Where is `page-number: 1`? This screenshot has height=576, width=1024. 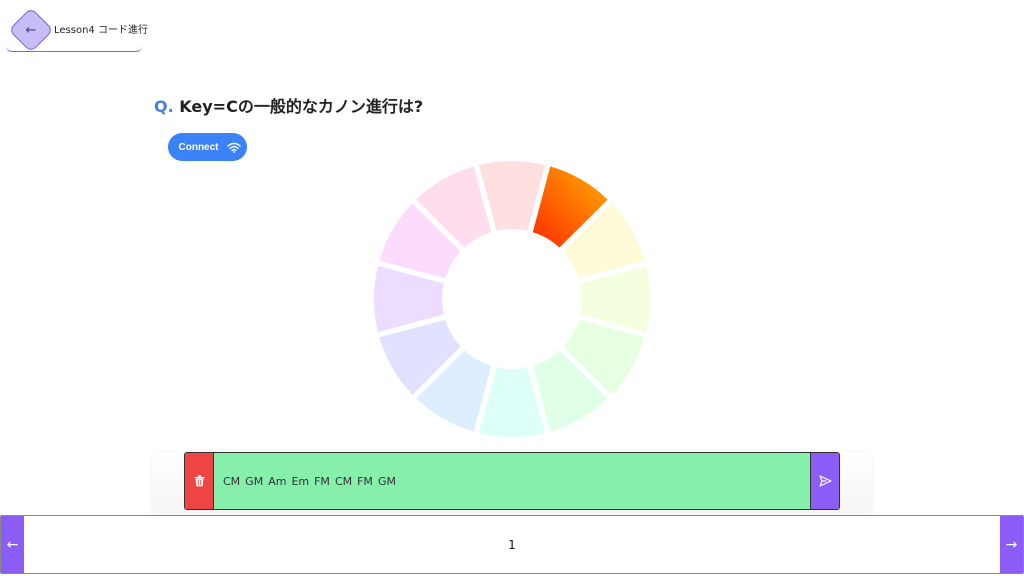
page-number: 1 is located at coordinates (512, 544).